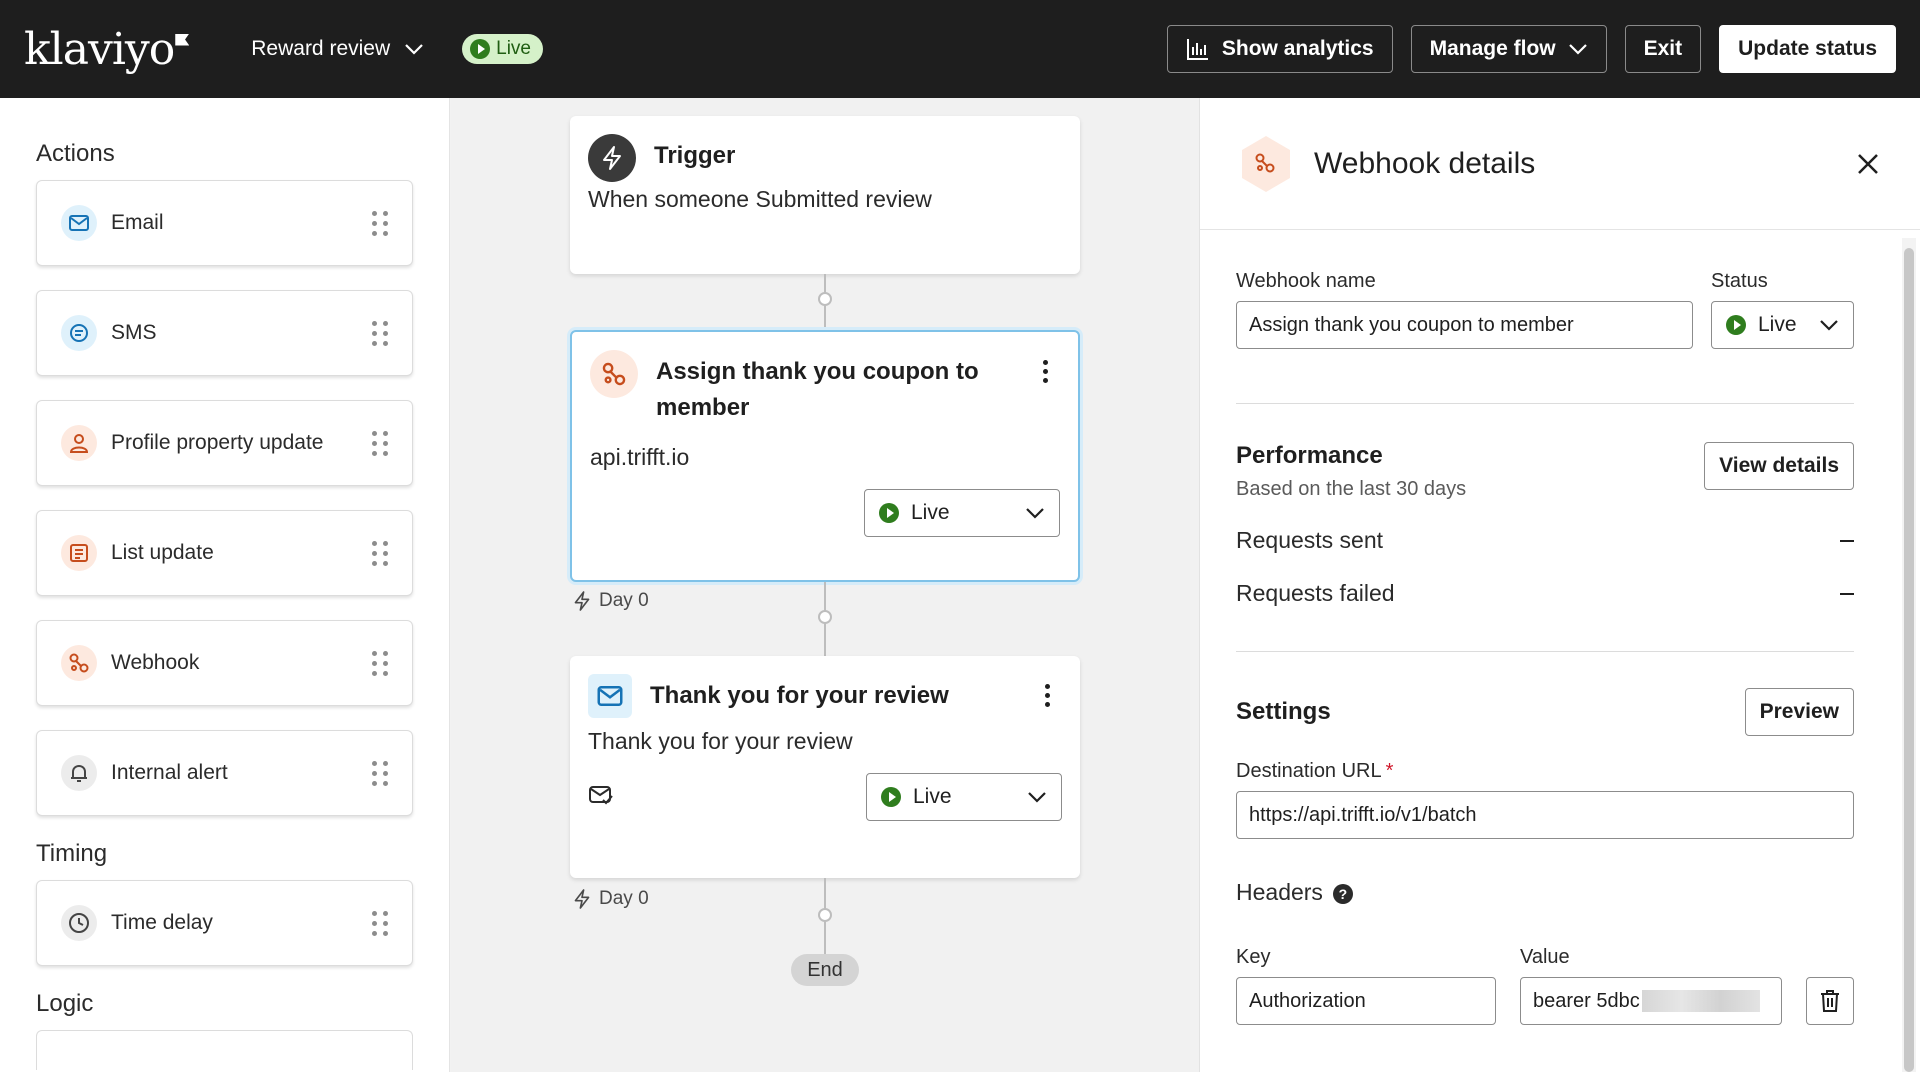 The width and height of the screenshot is (1920, 1072). I want to click on close-icon, so click(1868, 164).